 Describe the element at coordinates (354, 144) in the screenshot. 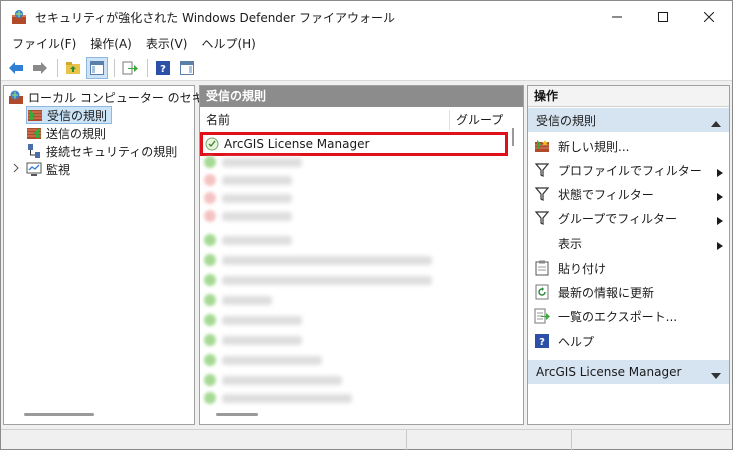

I see `table-row: ArcGIS License Manager` at that location.